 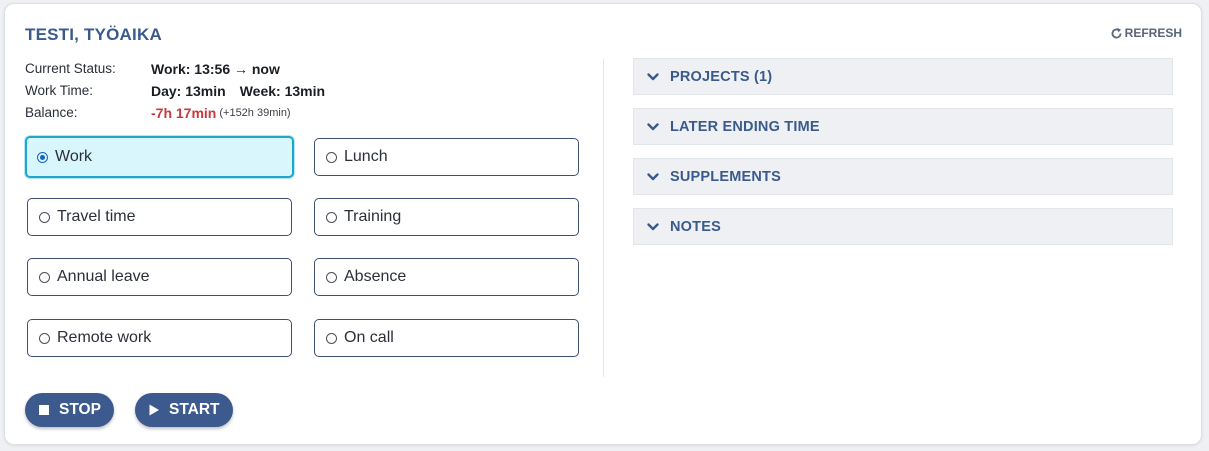 I want to click on refresh-label: REFRESH, so click(x=1153, y=33).